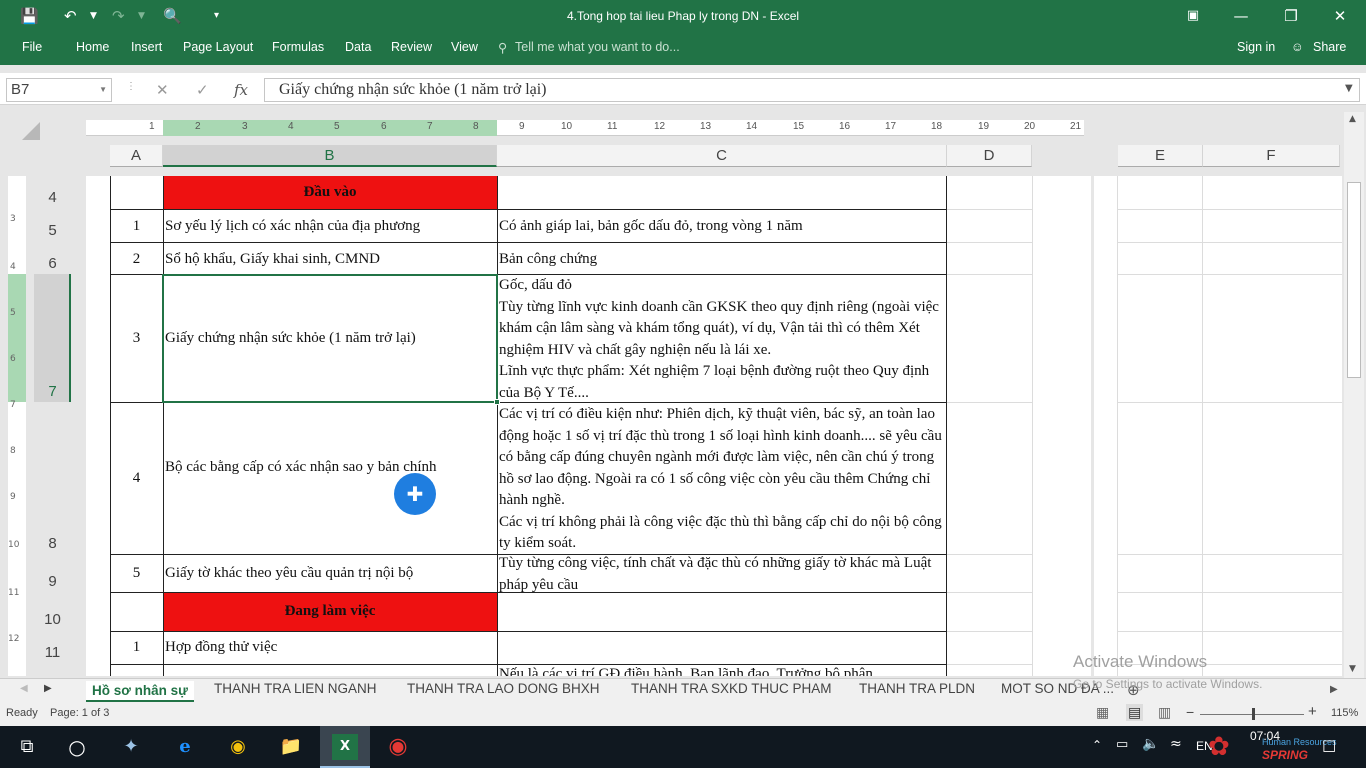  I want to click on header-input-cell: Đầu vào, so click(330, 192).